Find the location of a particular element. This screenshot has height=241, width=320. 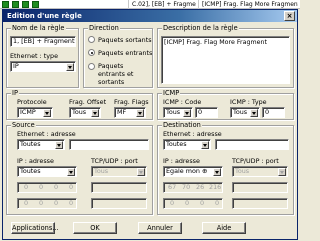

direction-incoming-radio is located at coordinates (91, 52).